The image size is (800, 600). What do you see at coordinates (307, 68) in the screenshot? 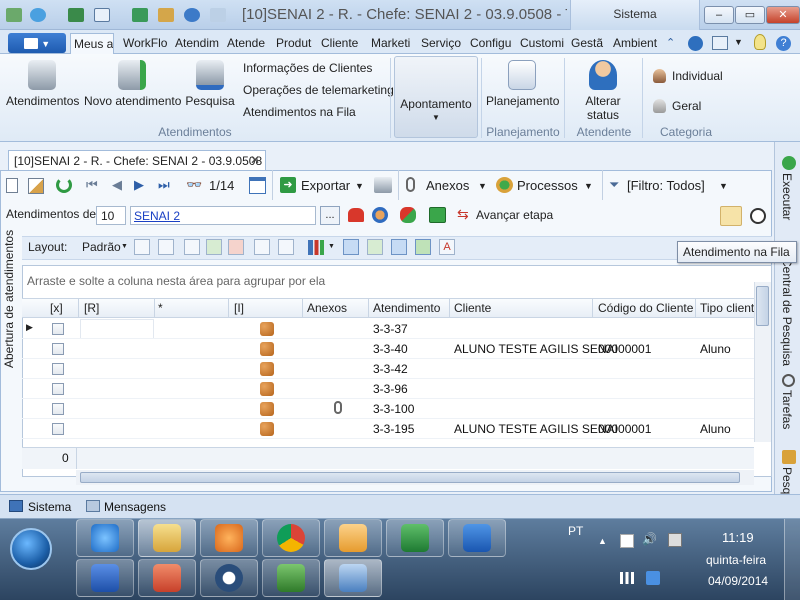
I see `informacoes-clientes-link: Informações de Clientes` at bounding box center [307, 68].